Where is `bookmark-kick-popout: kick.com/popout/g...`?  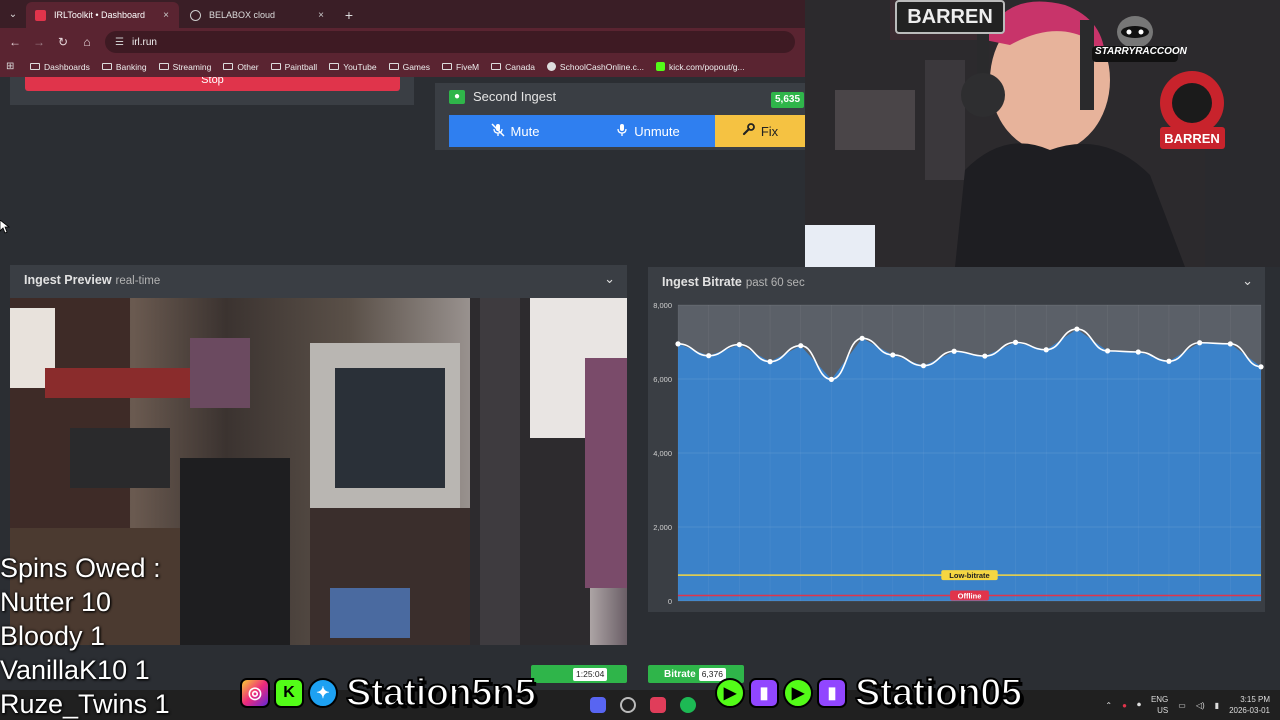
bookmark-kick-popout: kick.com/popout/g... is located at coordinates (700, 67).